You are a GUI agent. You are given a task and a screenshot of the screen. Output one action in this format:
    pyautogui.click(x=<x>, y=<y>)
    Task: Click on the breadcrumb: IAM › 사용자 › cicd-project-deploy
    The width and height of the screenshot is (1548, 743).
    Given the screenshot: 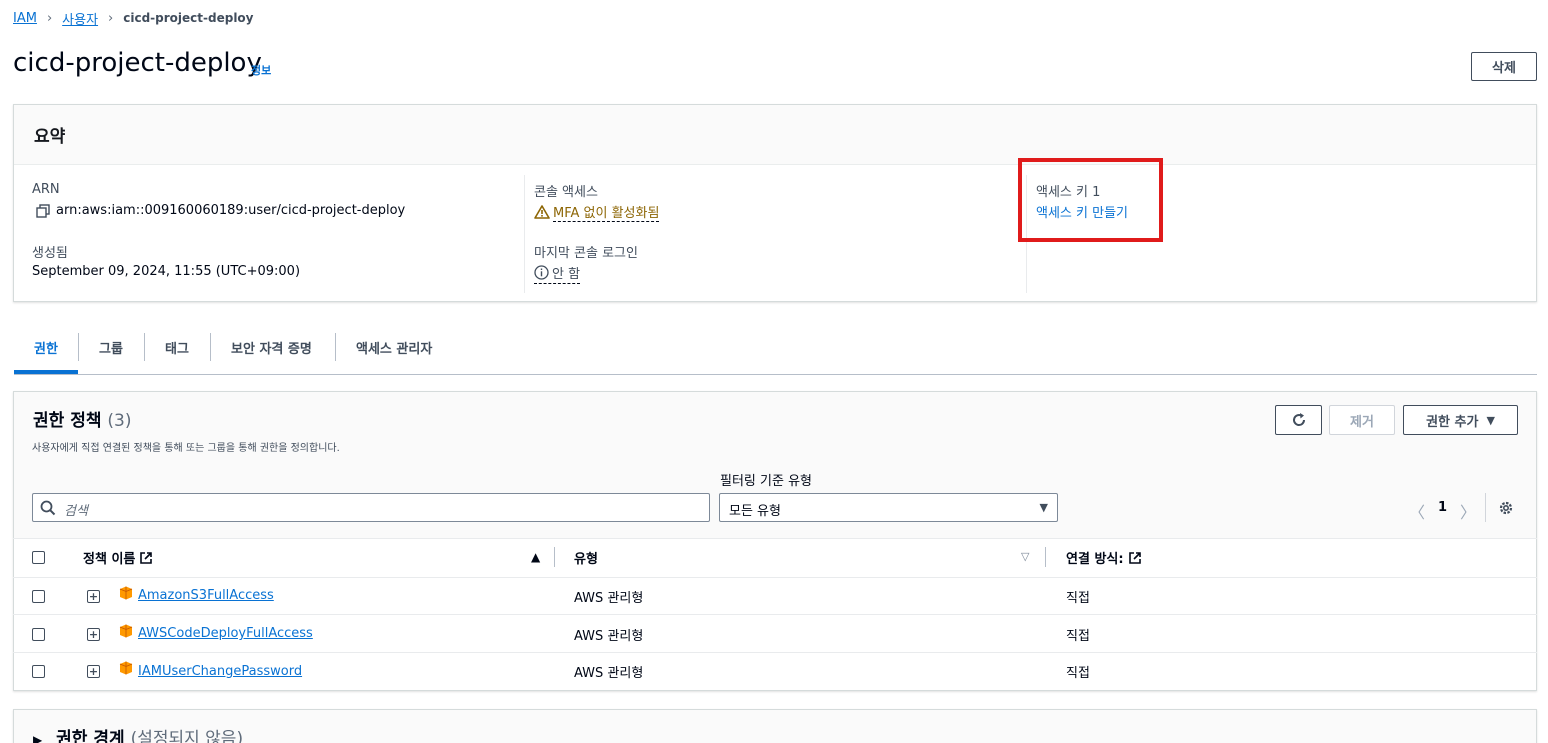 What is the action you would take?
    pyautogui.click(x=133, y=18)
    